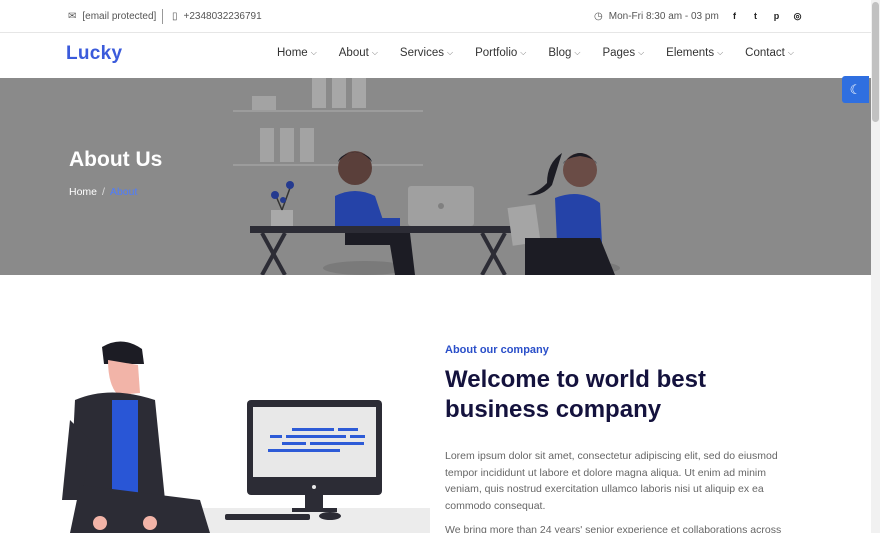  I want to click on opening-hours: ◷ Mon-Fri 8:30 am - 03 pm, so click(656, 16).